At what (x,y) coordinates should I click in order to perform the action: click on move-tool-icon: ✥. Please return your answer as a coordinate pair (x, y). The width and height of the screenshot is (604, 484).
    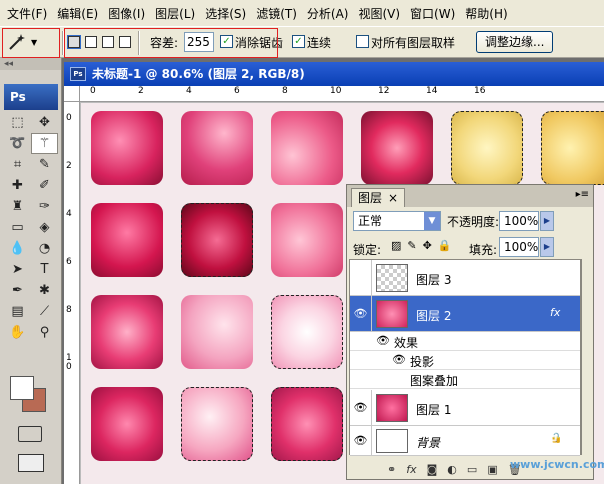
    Looking at the image, I should click on (44, 122).